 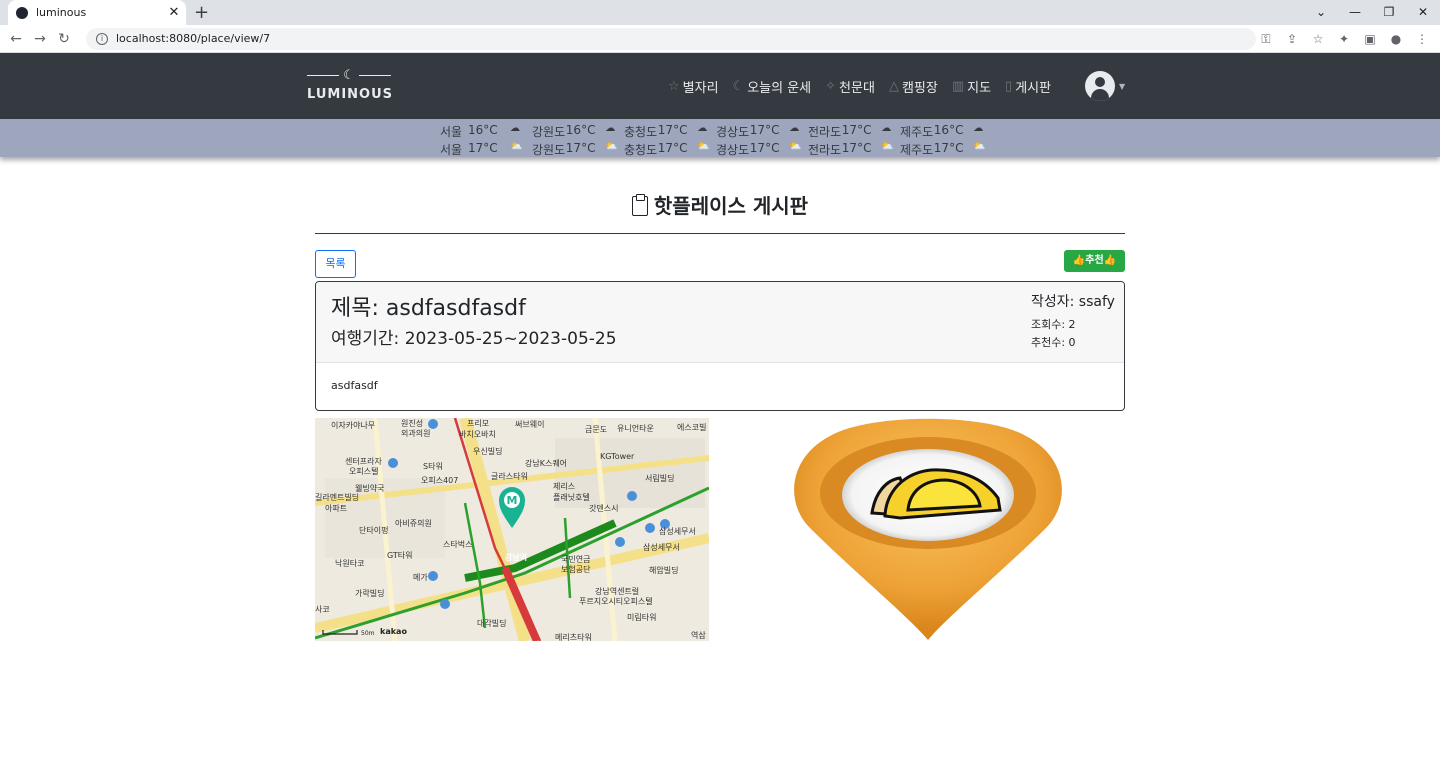 I want to click on tab-search-icon: ⌄, so click(x=1321, y=12).